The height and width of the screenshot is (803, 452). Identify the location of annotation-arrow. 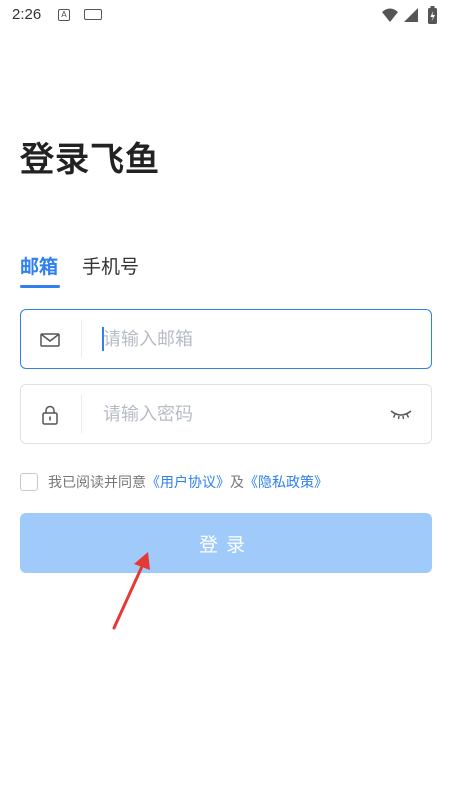
(131, 591).